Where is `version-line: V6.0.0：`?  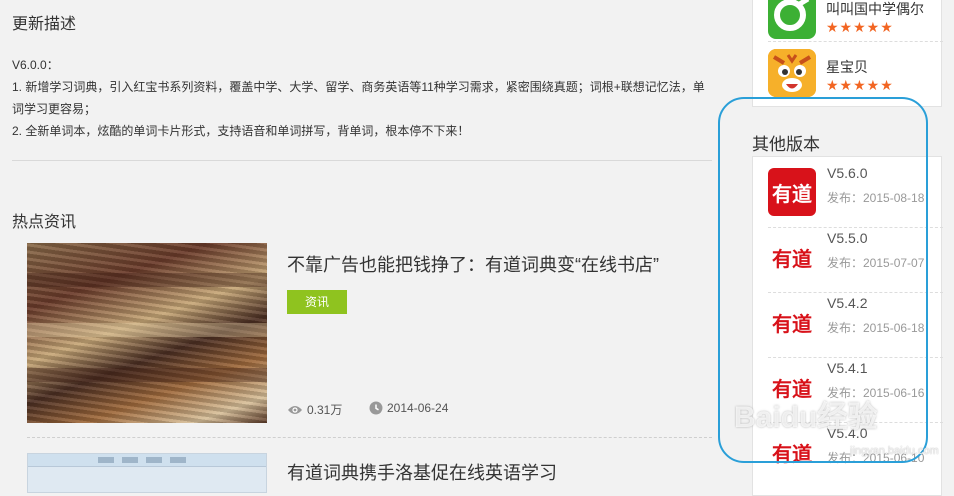
version-line: V6.0.0： is located at coordinates (35, 65).